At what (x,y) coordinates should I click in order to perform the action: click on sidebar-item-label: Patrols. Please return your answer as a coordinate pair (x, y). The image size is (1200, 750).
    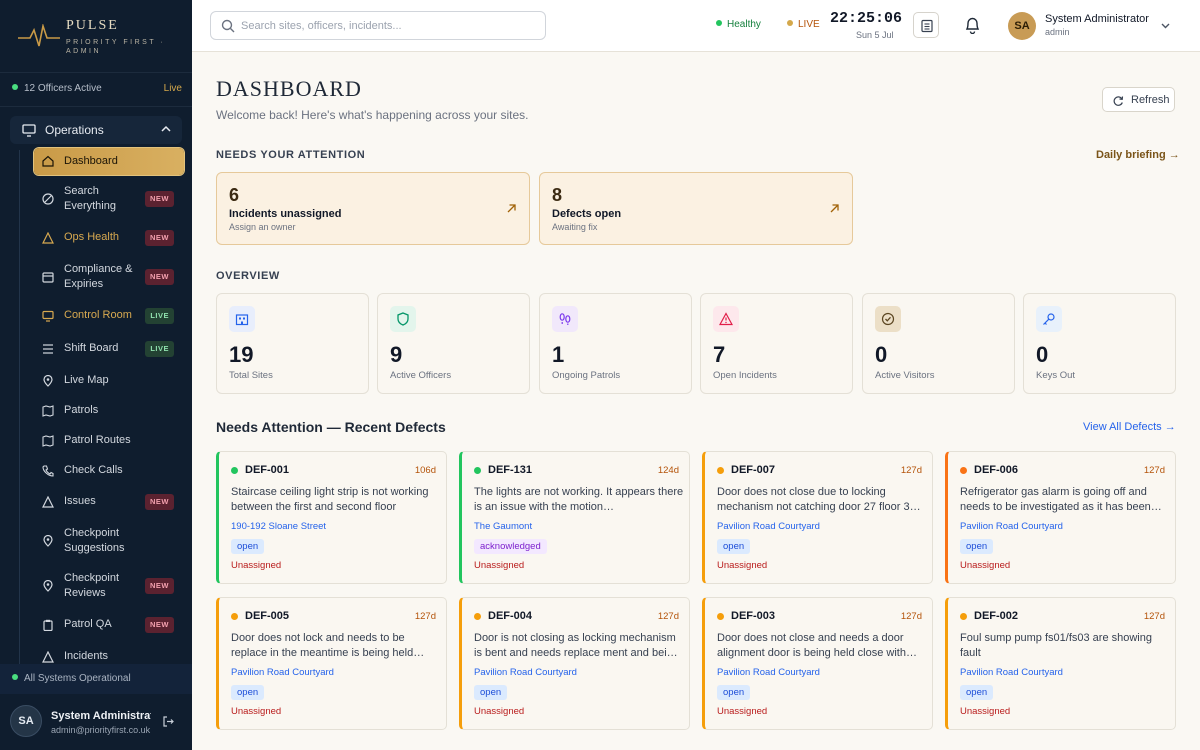
    Looking at the image, I should click on (81, 410).